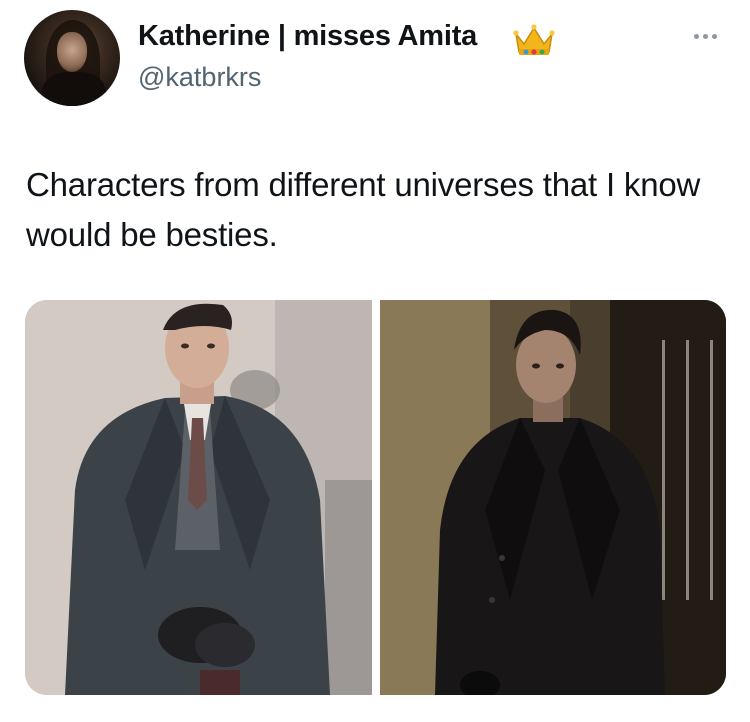 The height and width of the screenshot is (722, 750). I want to click on display-name: Katherine | misses Amita, so click(307, 36).